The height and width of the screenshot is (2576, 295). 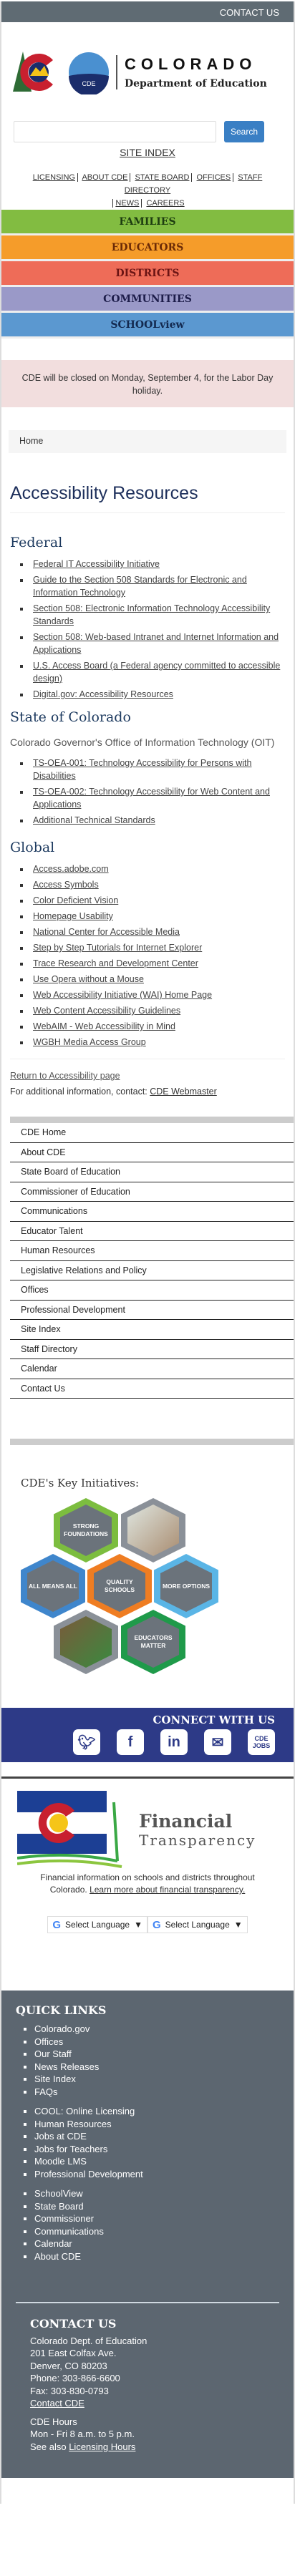 I want to click on linkedin-icon: in, so click(x=174, y=1742).